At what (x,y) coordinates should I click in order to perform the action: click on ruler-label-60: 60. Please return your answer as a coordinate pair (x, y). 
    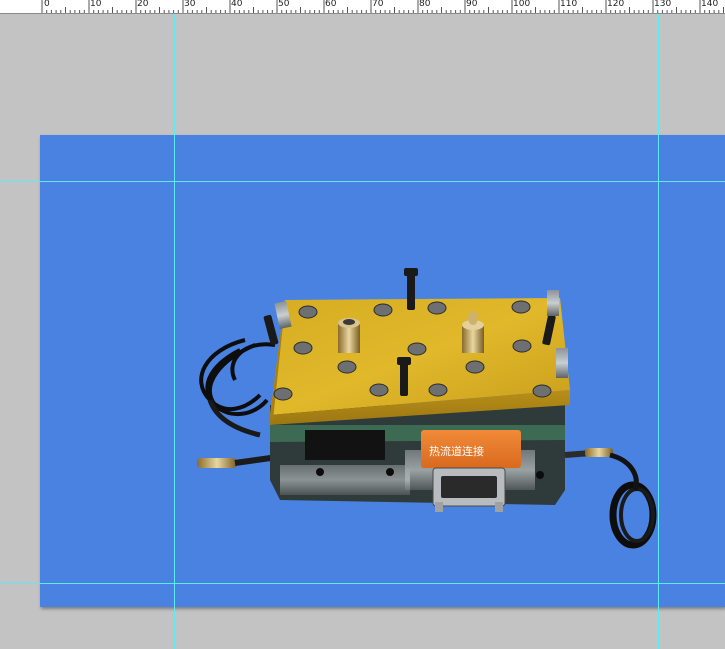
    Looking at the image, I should click on (331, 4).